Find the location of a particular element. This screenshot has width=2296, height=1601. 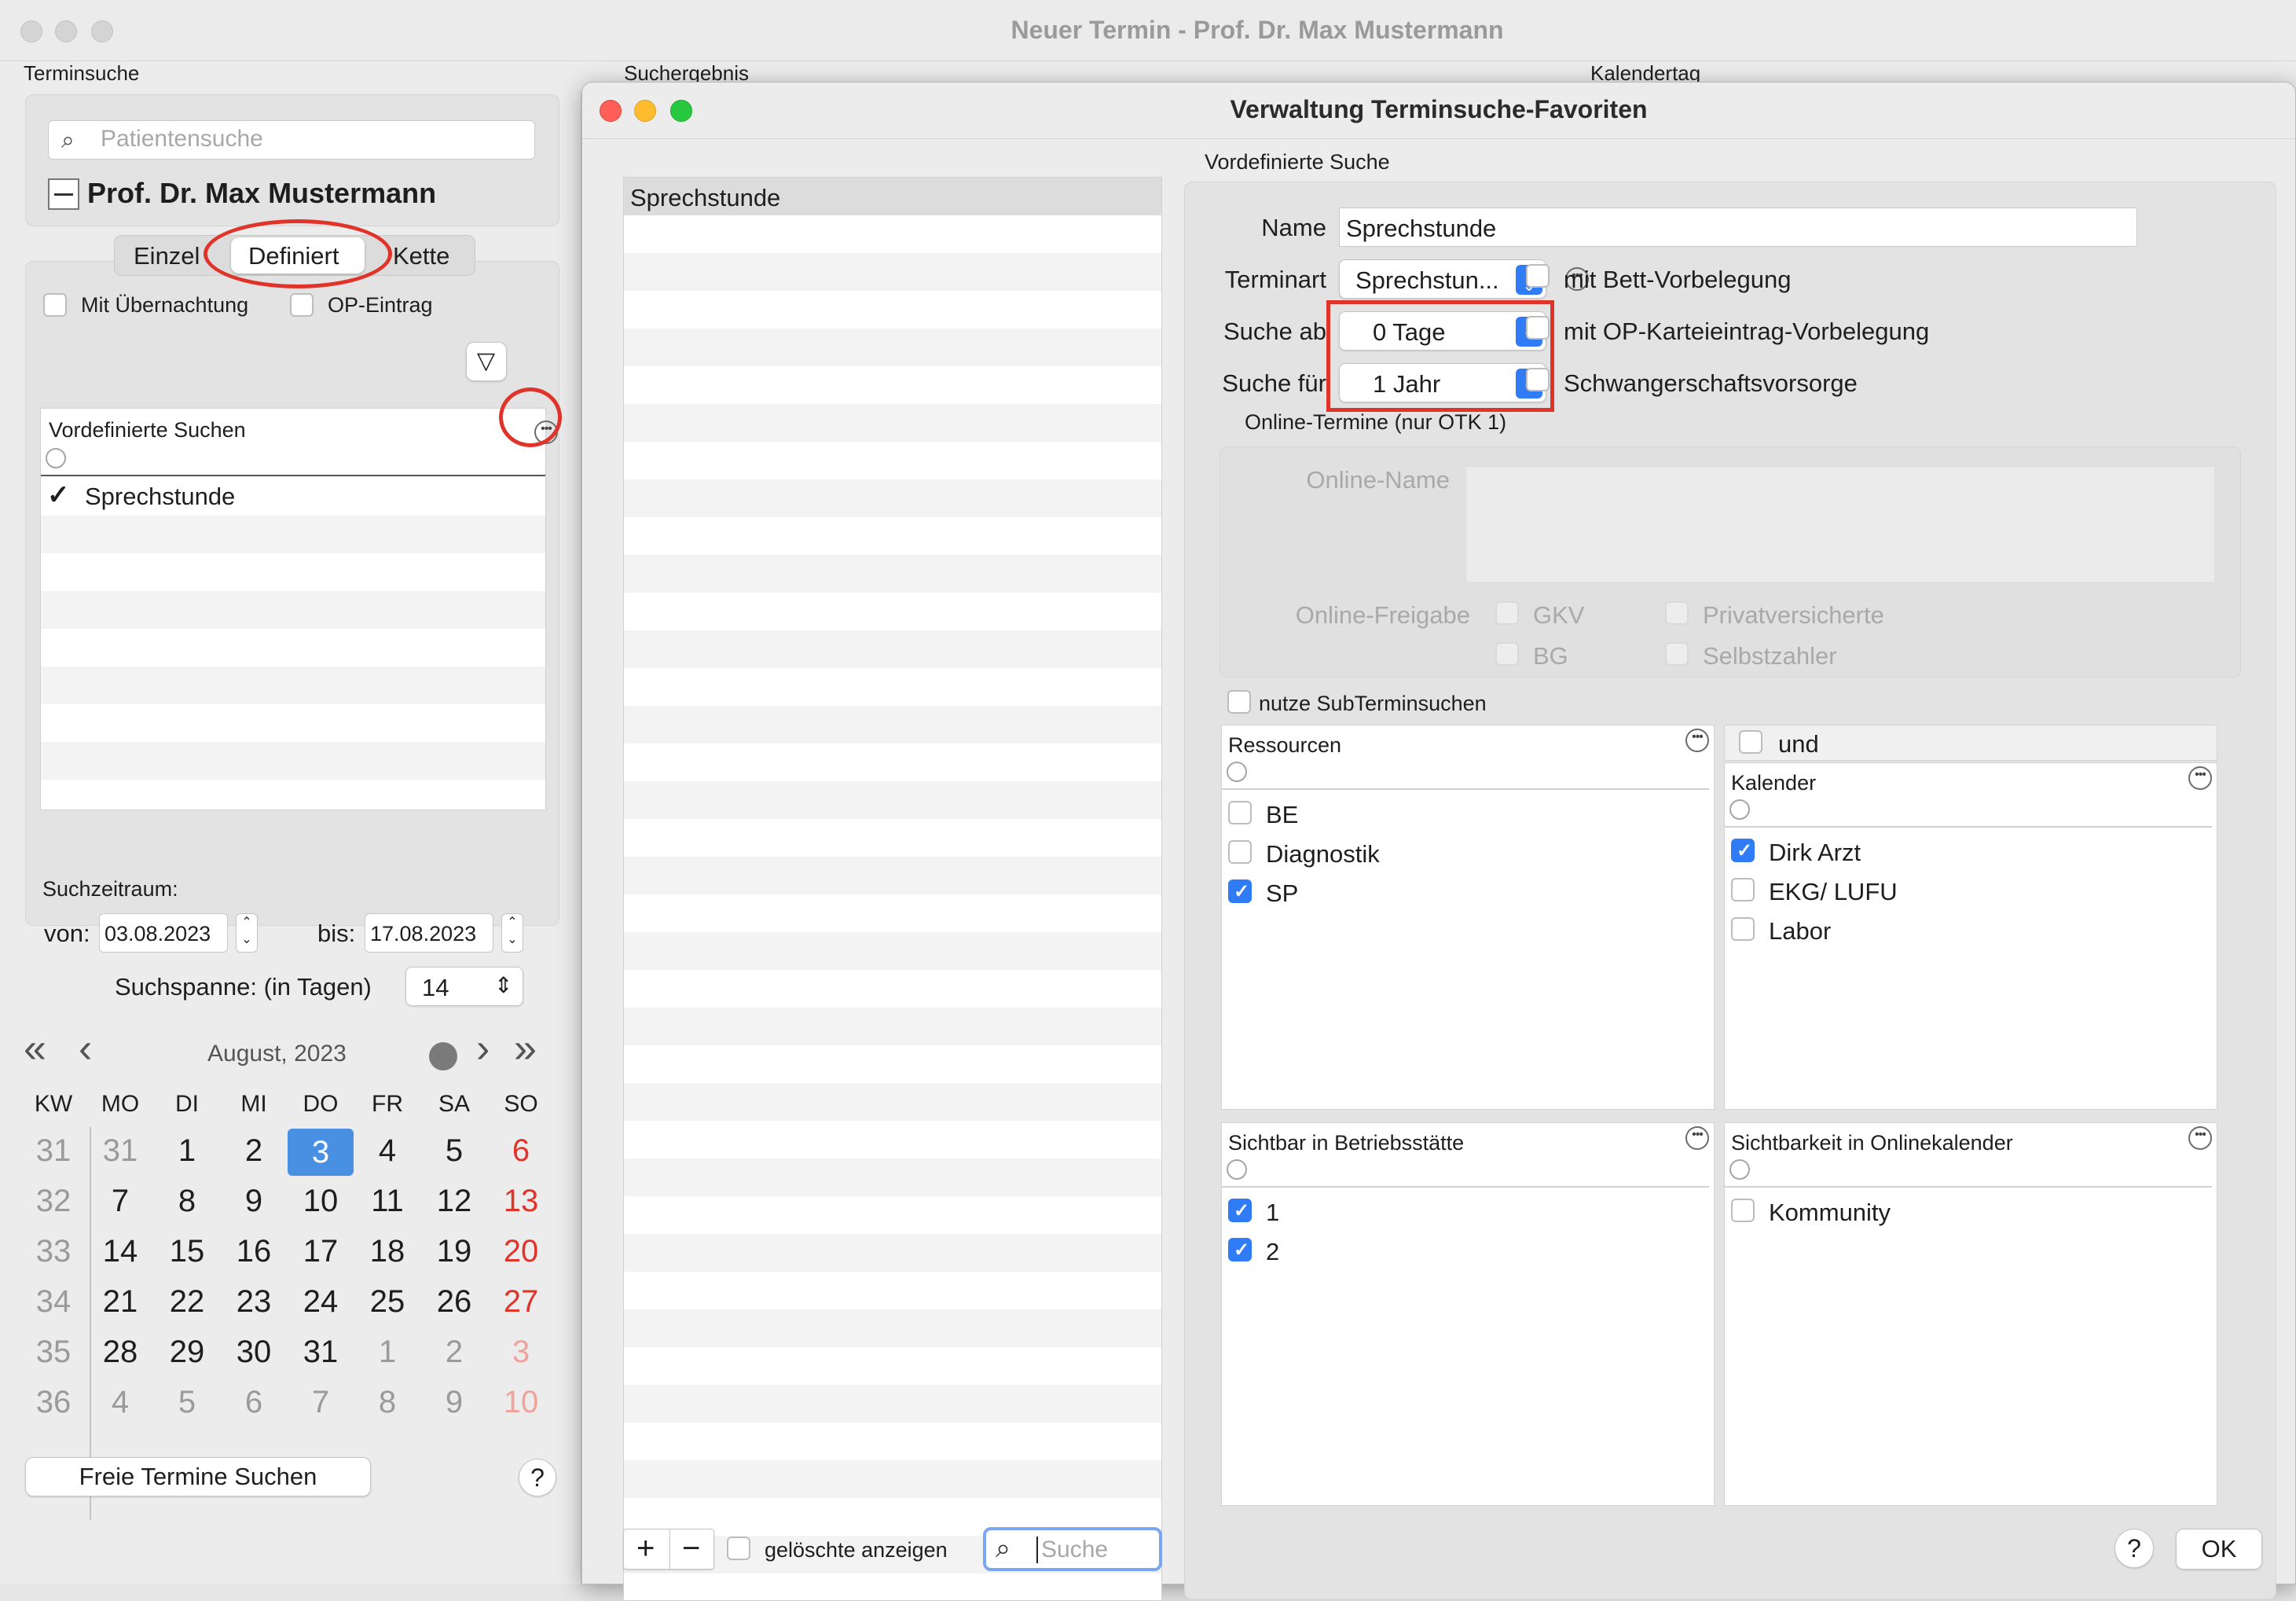

list-item: SP is located at coordinates (1465, 893).